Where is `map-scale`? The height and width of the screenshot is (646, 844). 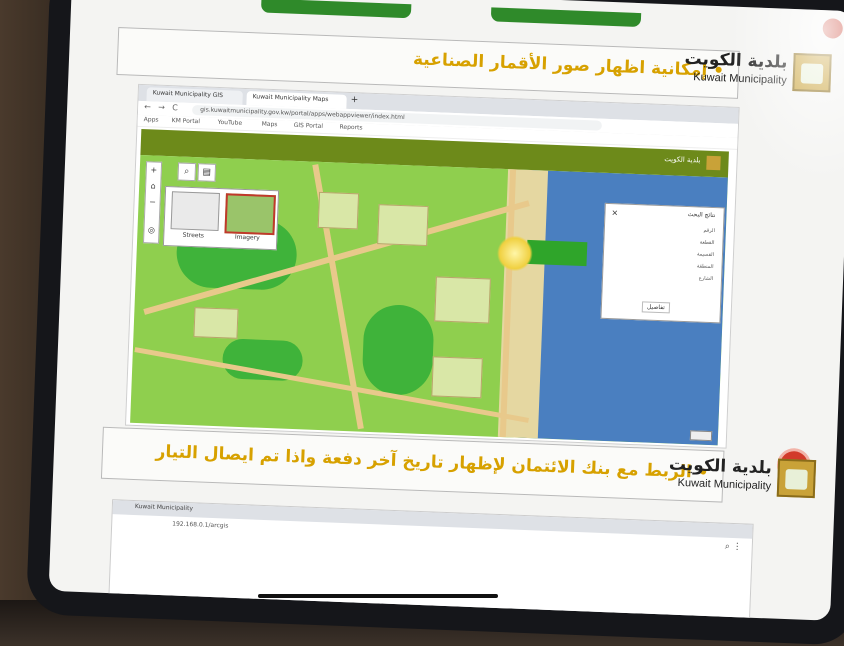
map-scale is located at coordinates (701, 436).